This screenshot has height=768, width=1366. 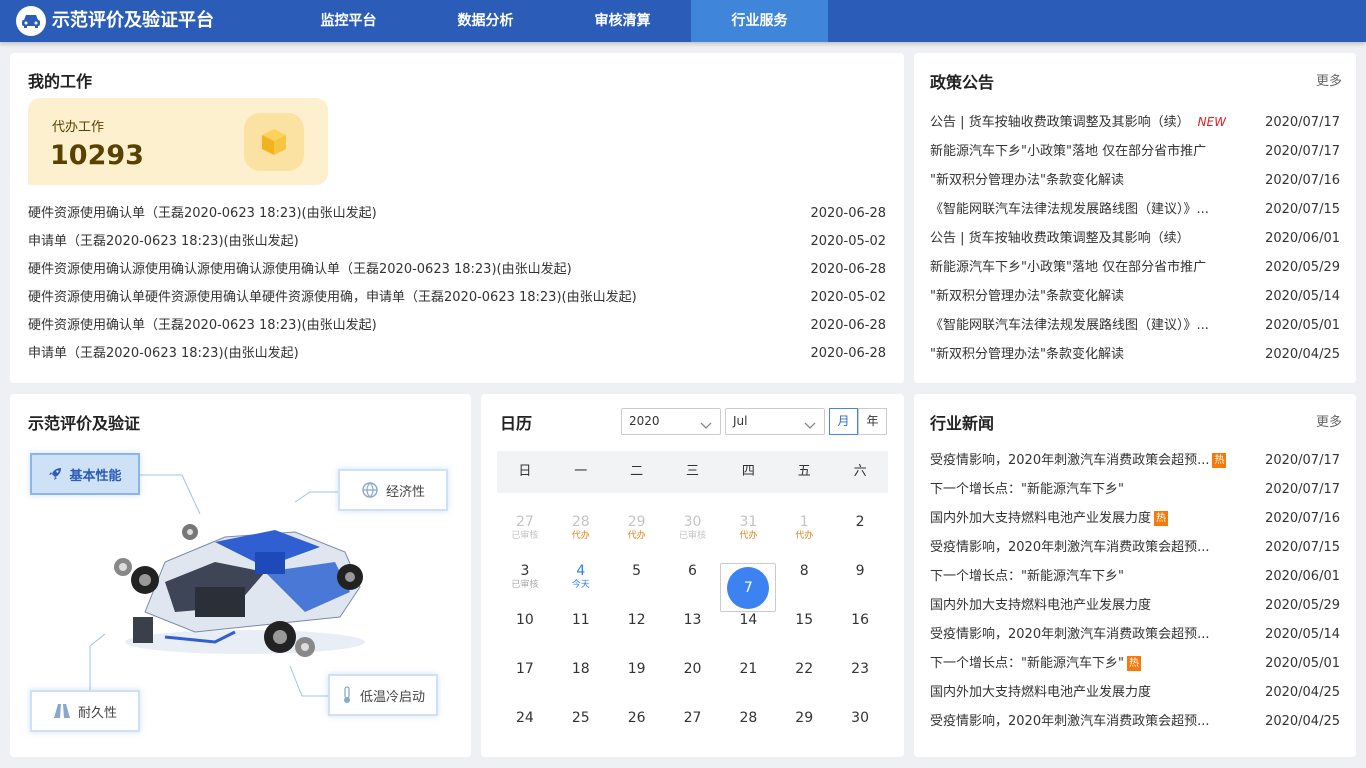 I want to click on nav-audit-clearing: 审核清算, so click(x=622, y=21).